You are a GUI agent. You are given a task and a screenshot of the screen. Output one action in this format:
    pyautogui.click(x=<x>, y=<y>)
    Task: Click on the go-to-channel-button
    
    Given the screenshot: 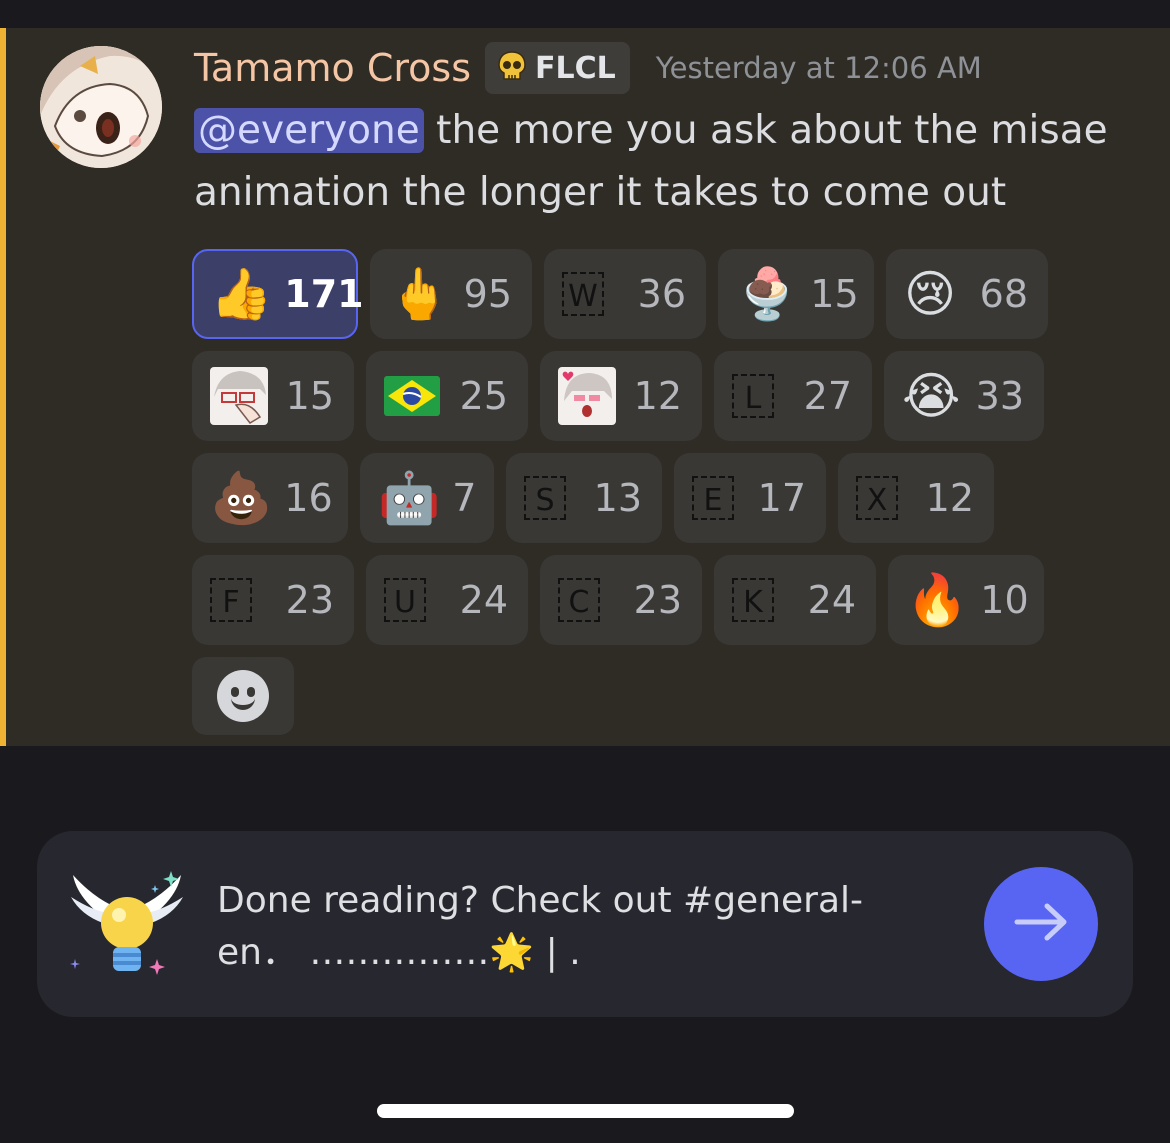 What is the action you would take?
    pyautogui.click(x=1041, y=924)
    